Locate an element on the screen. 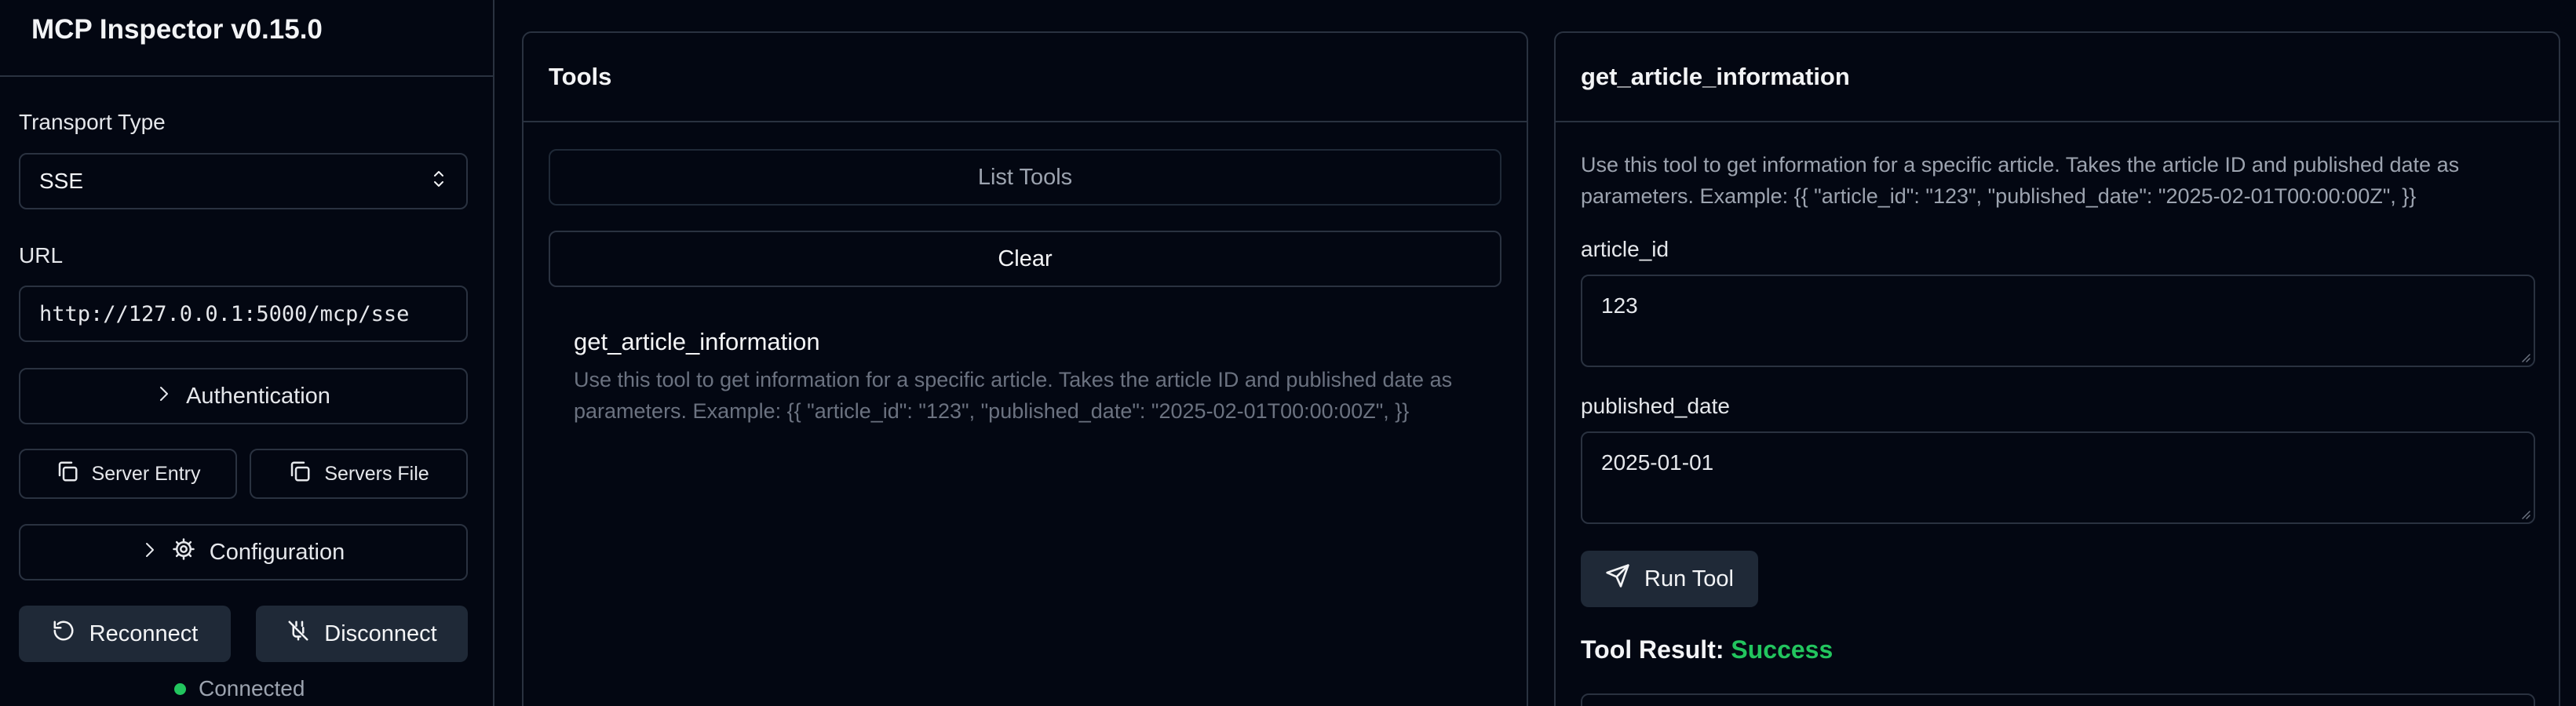 The width and height of the screenshot is (2576, 706). tool-result-label: Tool Result: is located at coordinates (1652, 650).